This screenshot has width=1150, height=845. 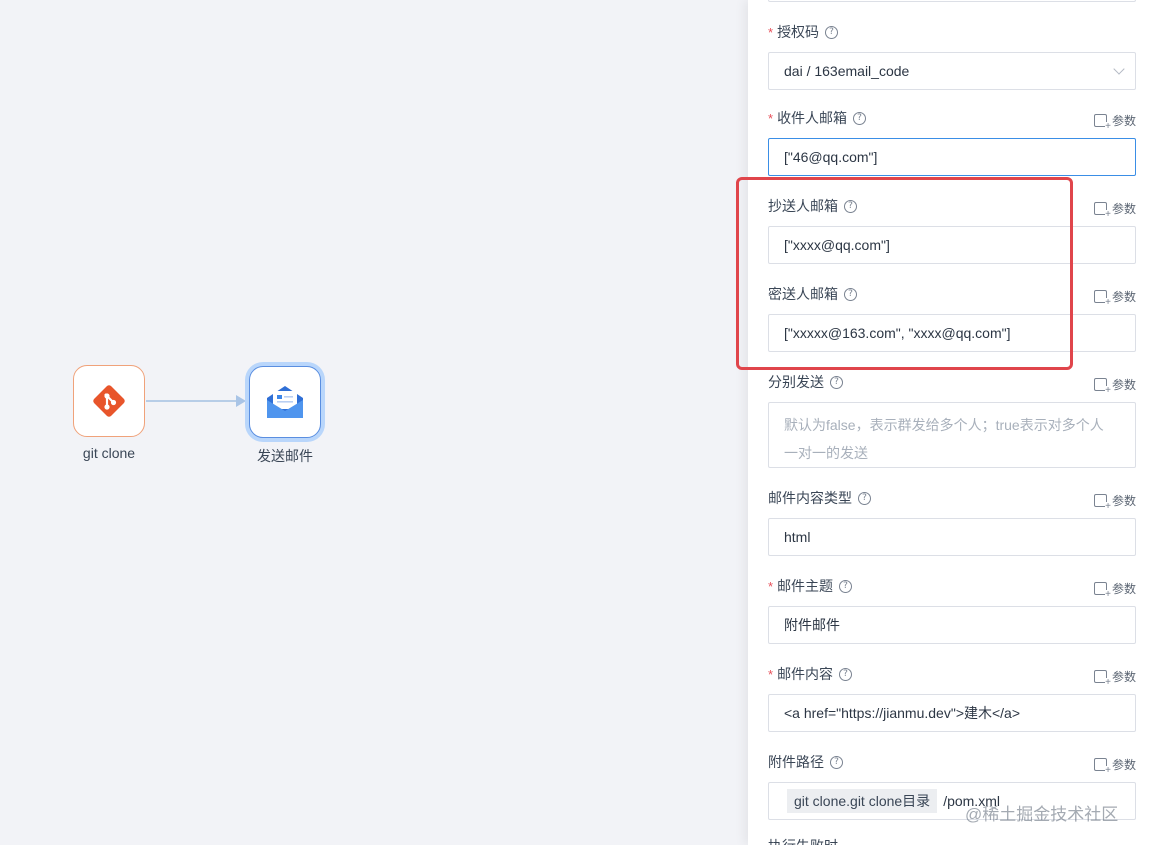 What do you see at coordinates (796, 382) in the screenshot?
I see `field-label: 分别发送` at bounding box center [796, 382].